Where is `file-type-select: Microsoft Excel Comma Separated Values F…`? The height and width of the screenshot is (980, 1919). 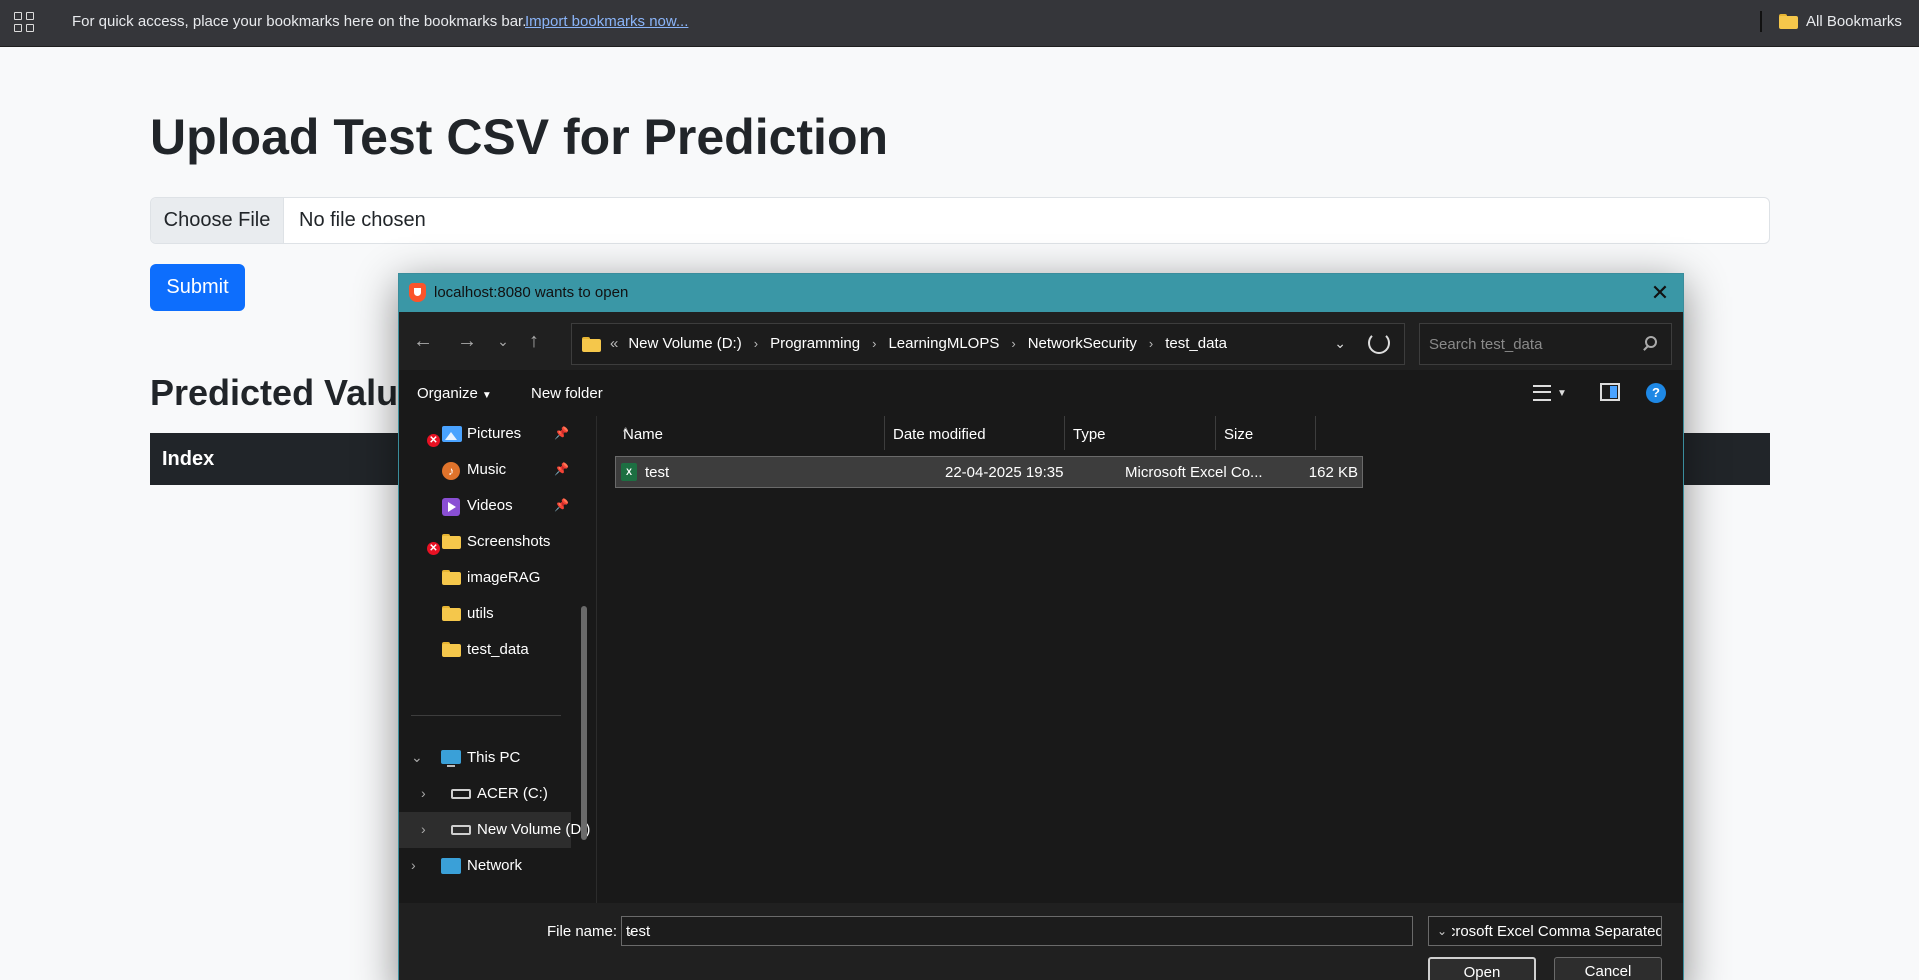 file-type-select: Microsoft Excel Comma Separated Values F… is located at coordinates (1545, 931).